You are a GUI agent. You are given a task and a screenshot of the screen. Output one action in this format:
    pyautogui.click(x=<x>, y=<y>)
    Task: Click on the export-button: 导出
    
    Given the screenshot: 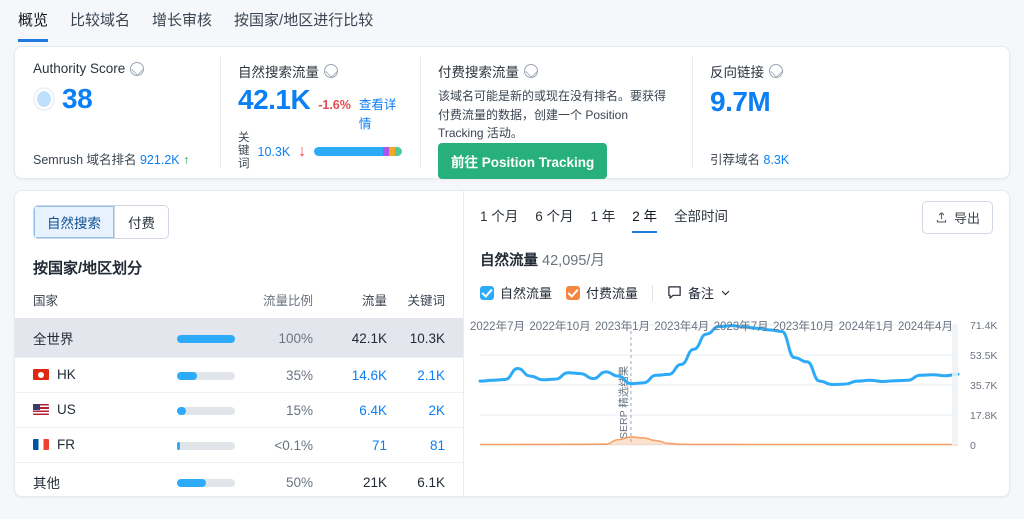 What is the action you would take?
    pyautogui.click(x=957, y=217)
    